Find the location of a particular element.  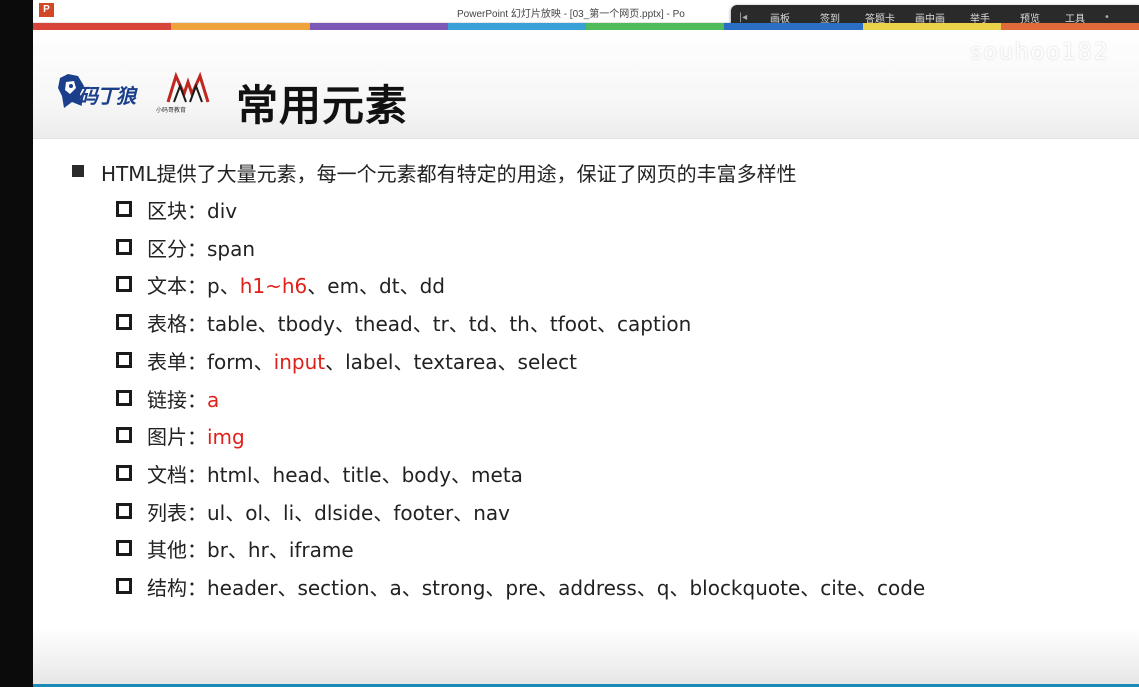

main-bullet-text: HTML提供了大量元素，每一个元素都有特定的用途，保证了网页的丰富多样性 is located at coordinates (449, 174).